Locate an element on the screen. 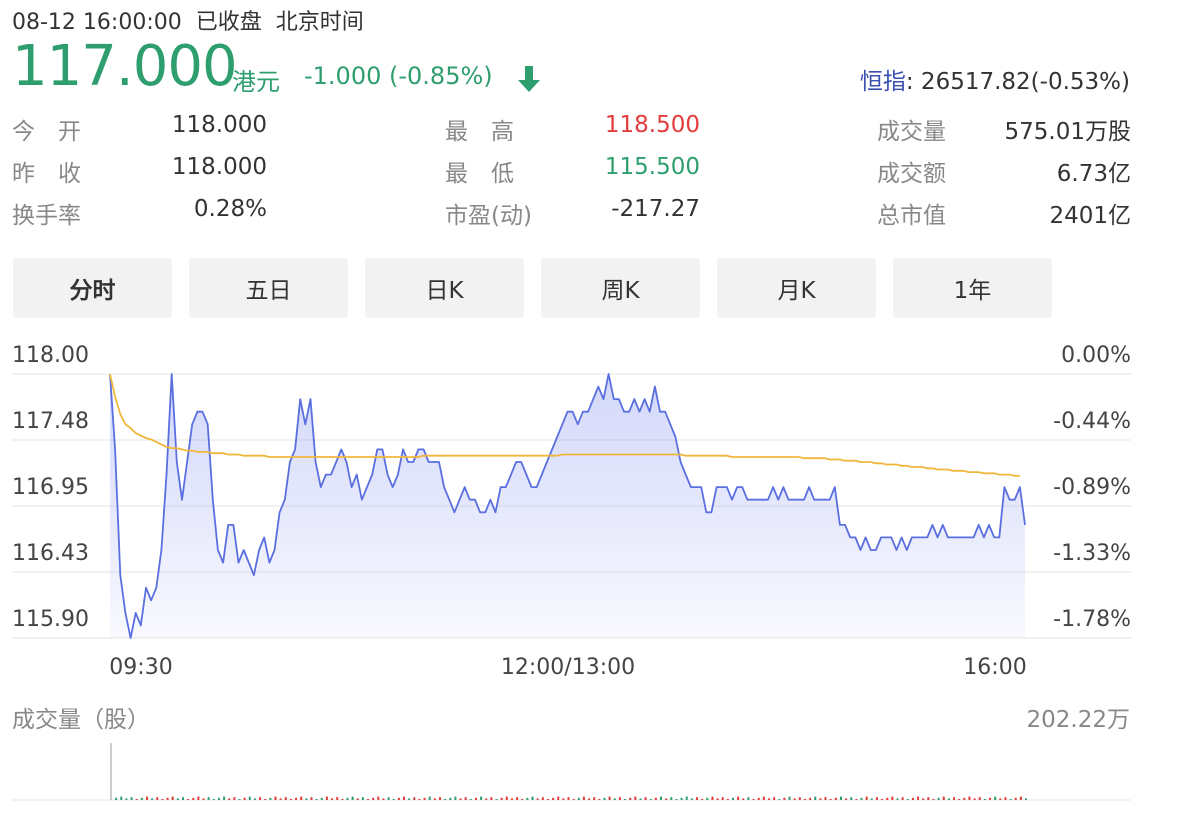 Image resolution: width=1186 pixels, height=822 pixels. currency: 港元 is located at coordinates (256, 82).